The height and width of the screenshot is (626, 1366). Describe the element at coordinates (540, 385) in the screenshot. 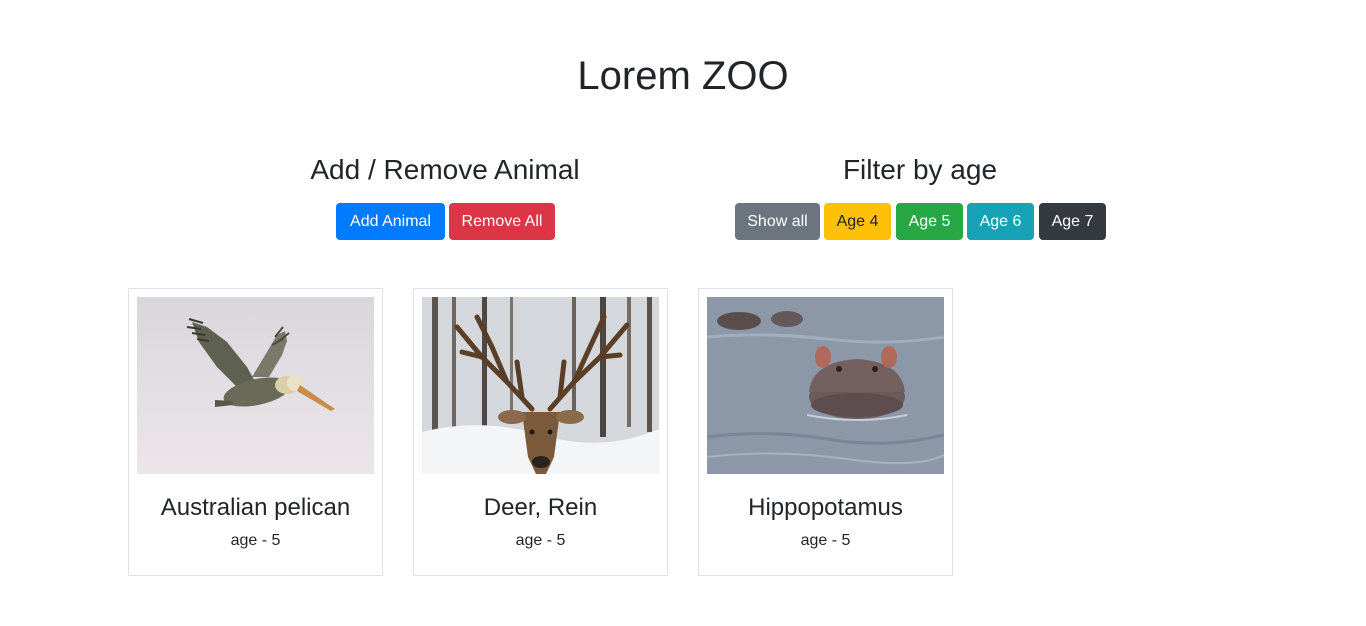

I see `deer-photo` at that location.